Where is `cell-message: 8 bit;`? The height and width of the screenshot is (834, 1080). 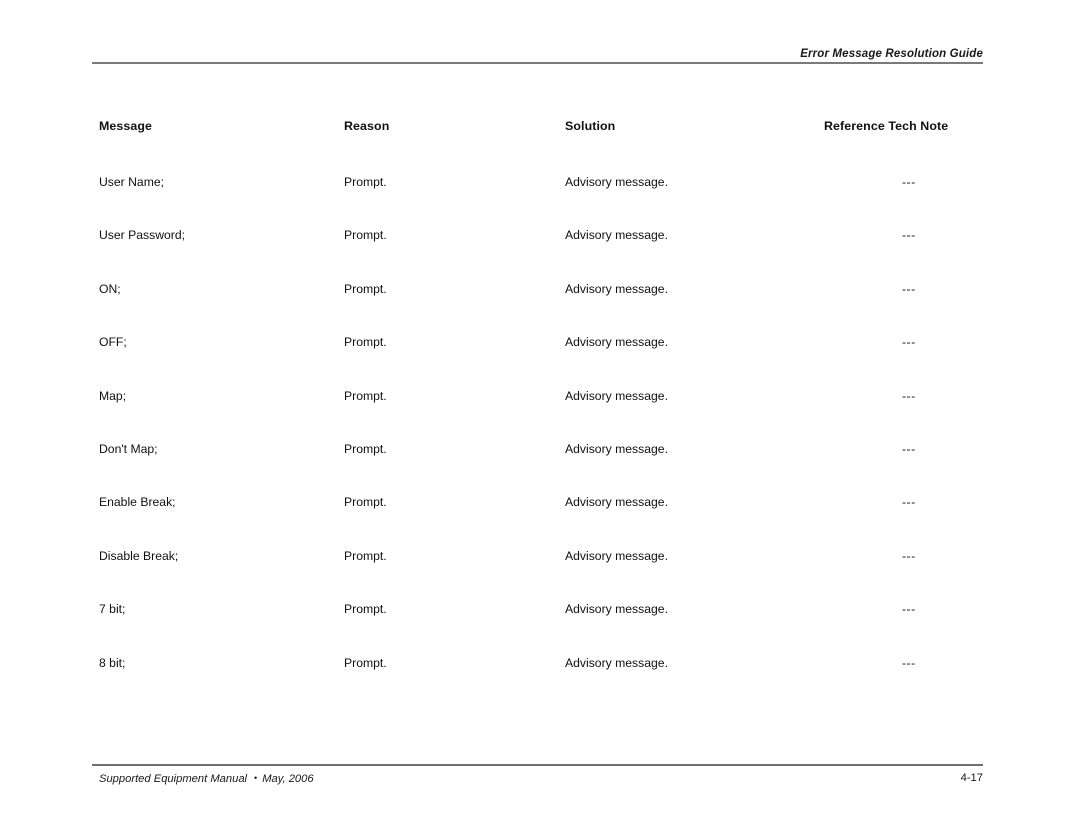
cell-message: 8 bit; is located at coordinates (112, 662).